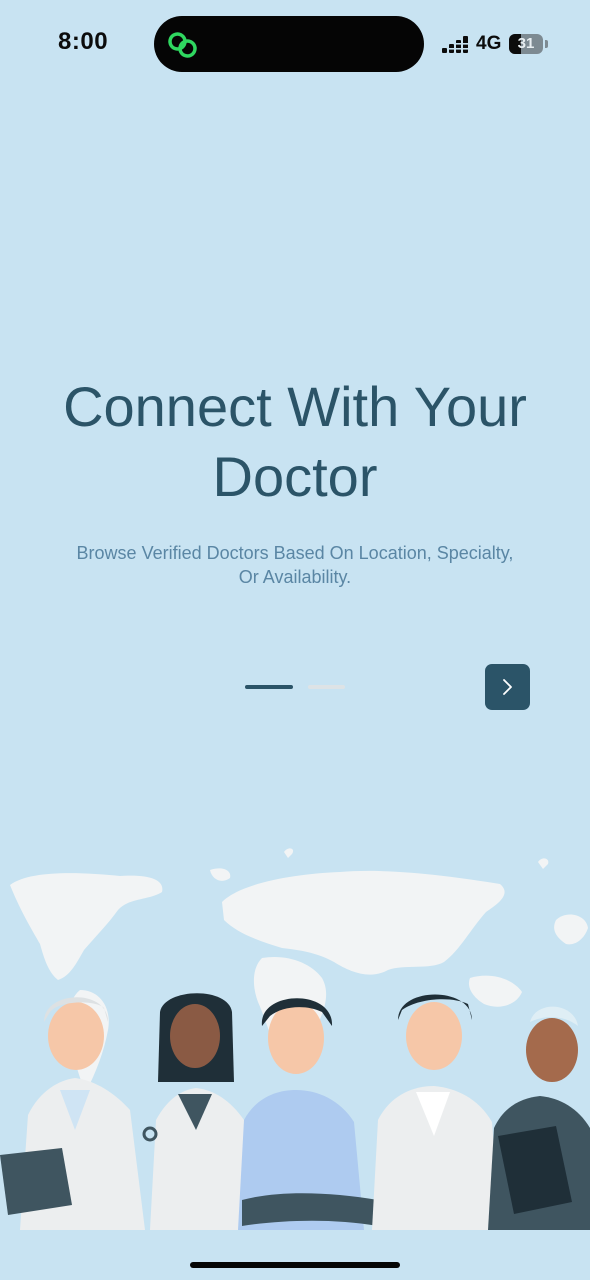  I want to click on network-label: 4G, so click(489, 43).